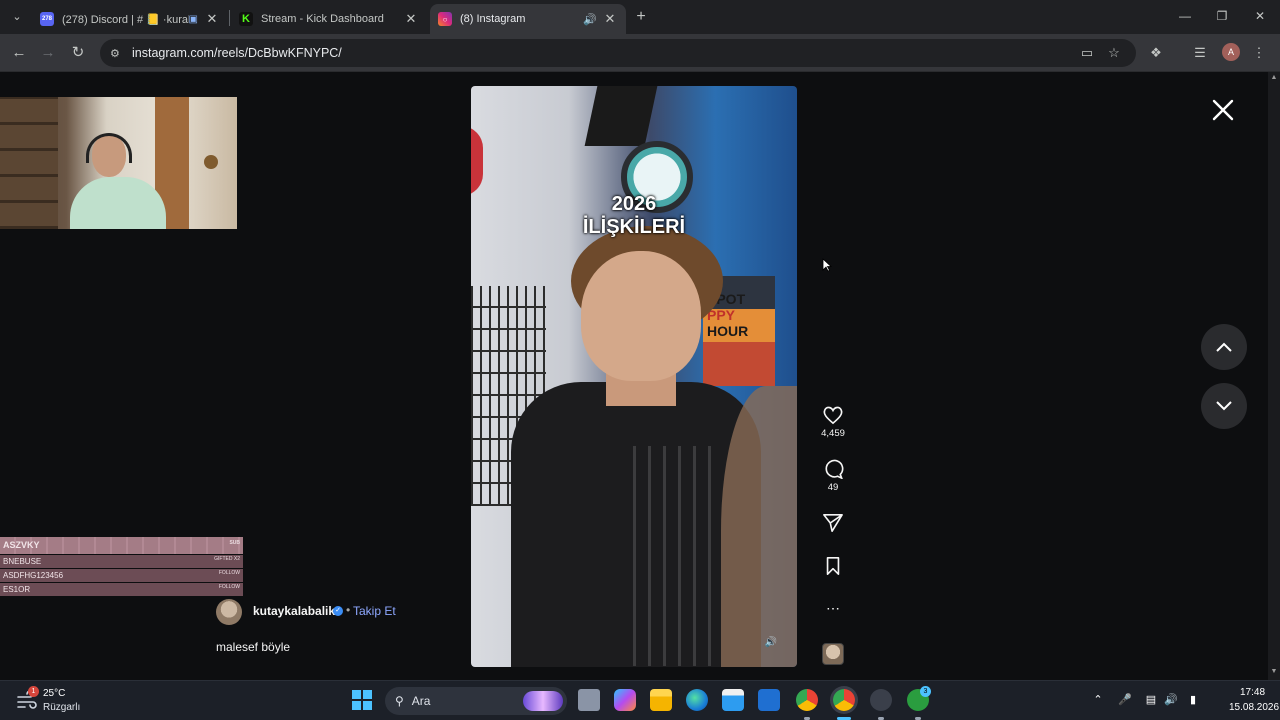 The width and height of the screenshot is (1280, 720). I want to click on webcam-overlay, so click(118, 163).